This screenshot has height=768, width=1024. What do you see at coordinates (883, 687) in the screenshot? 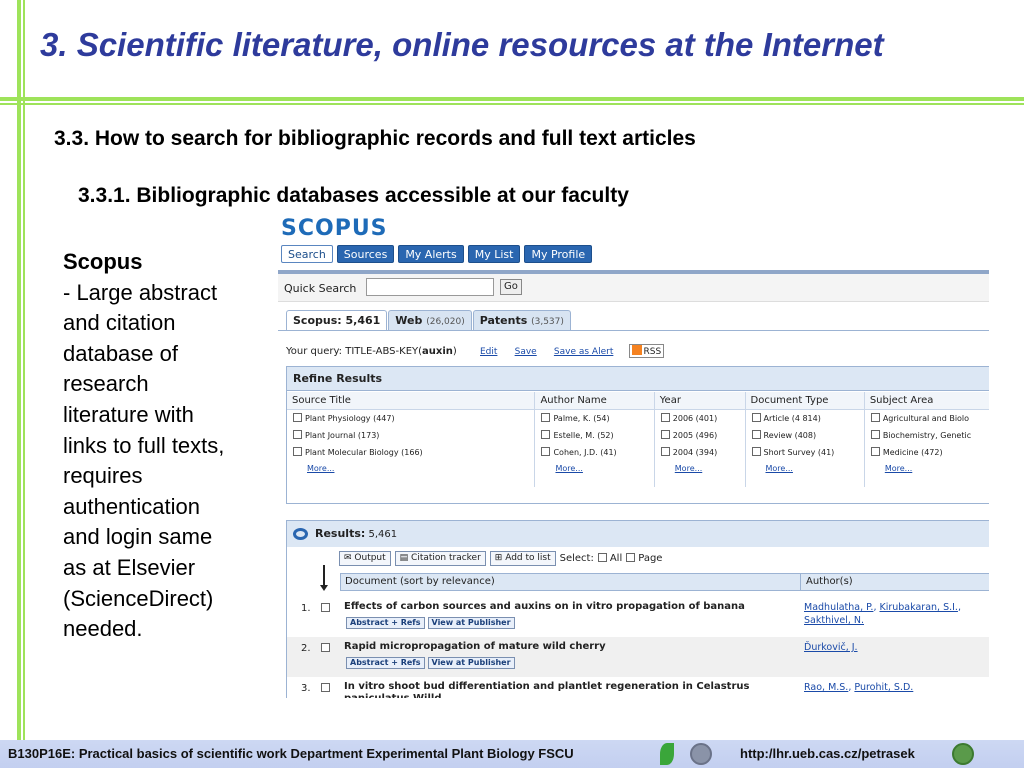
I see `author-link: Purohit, S.D.` at bounding box center [883, 687].